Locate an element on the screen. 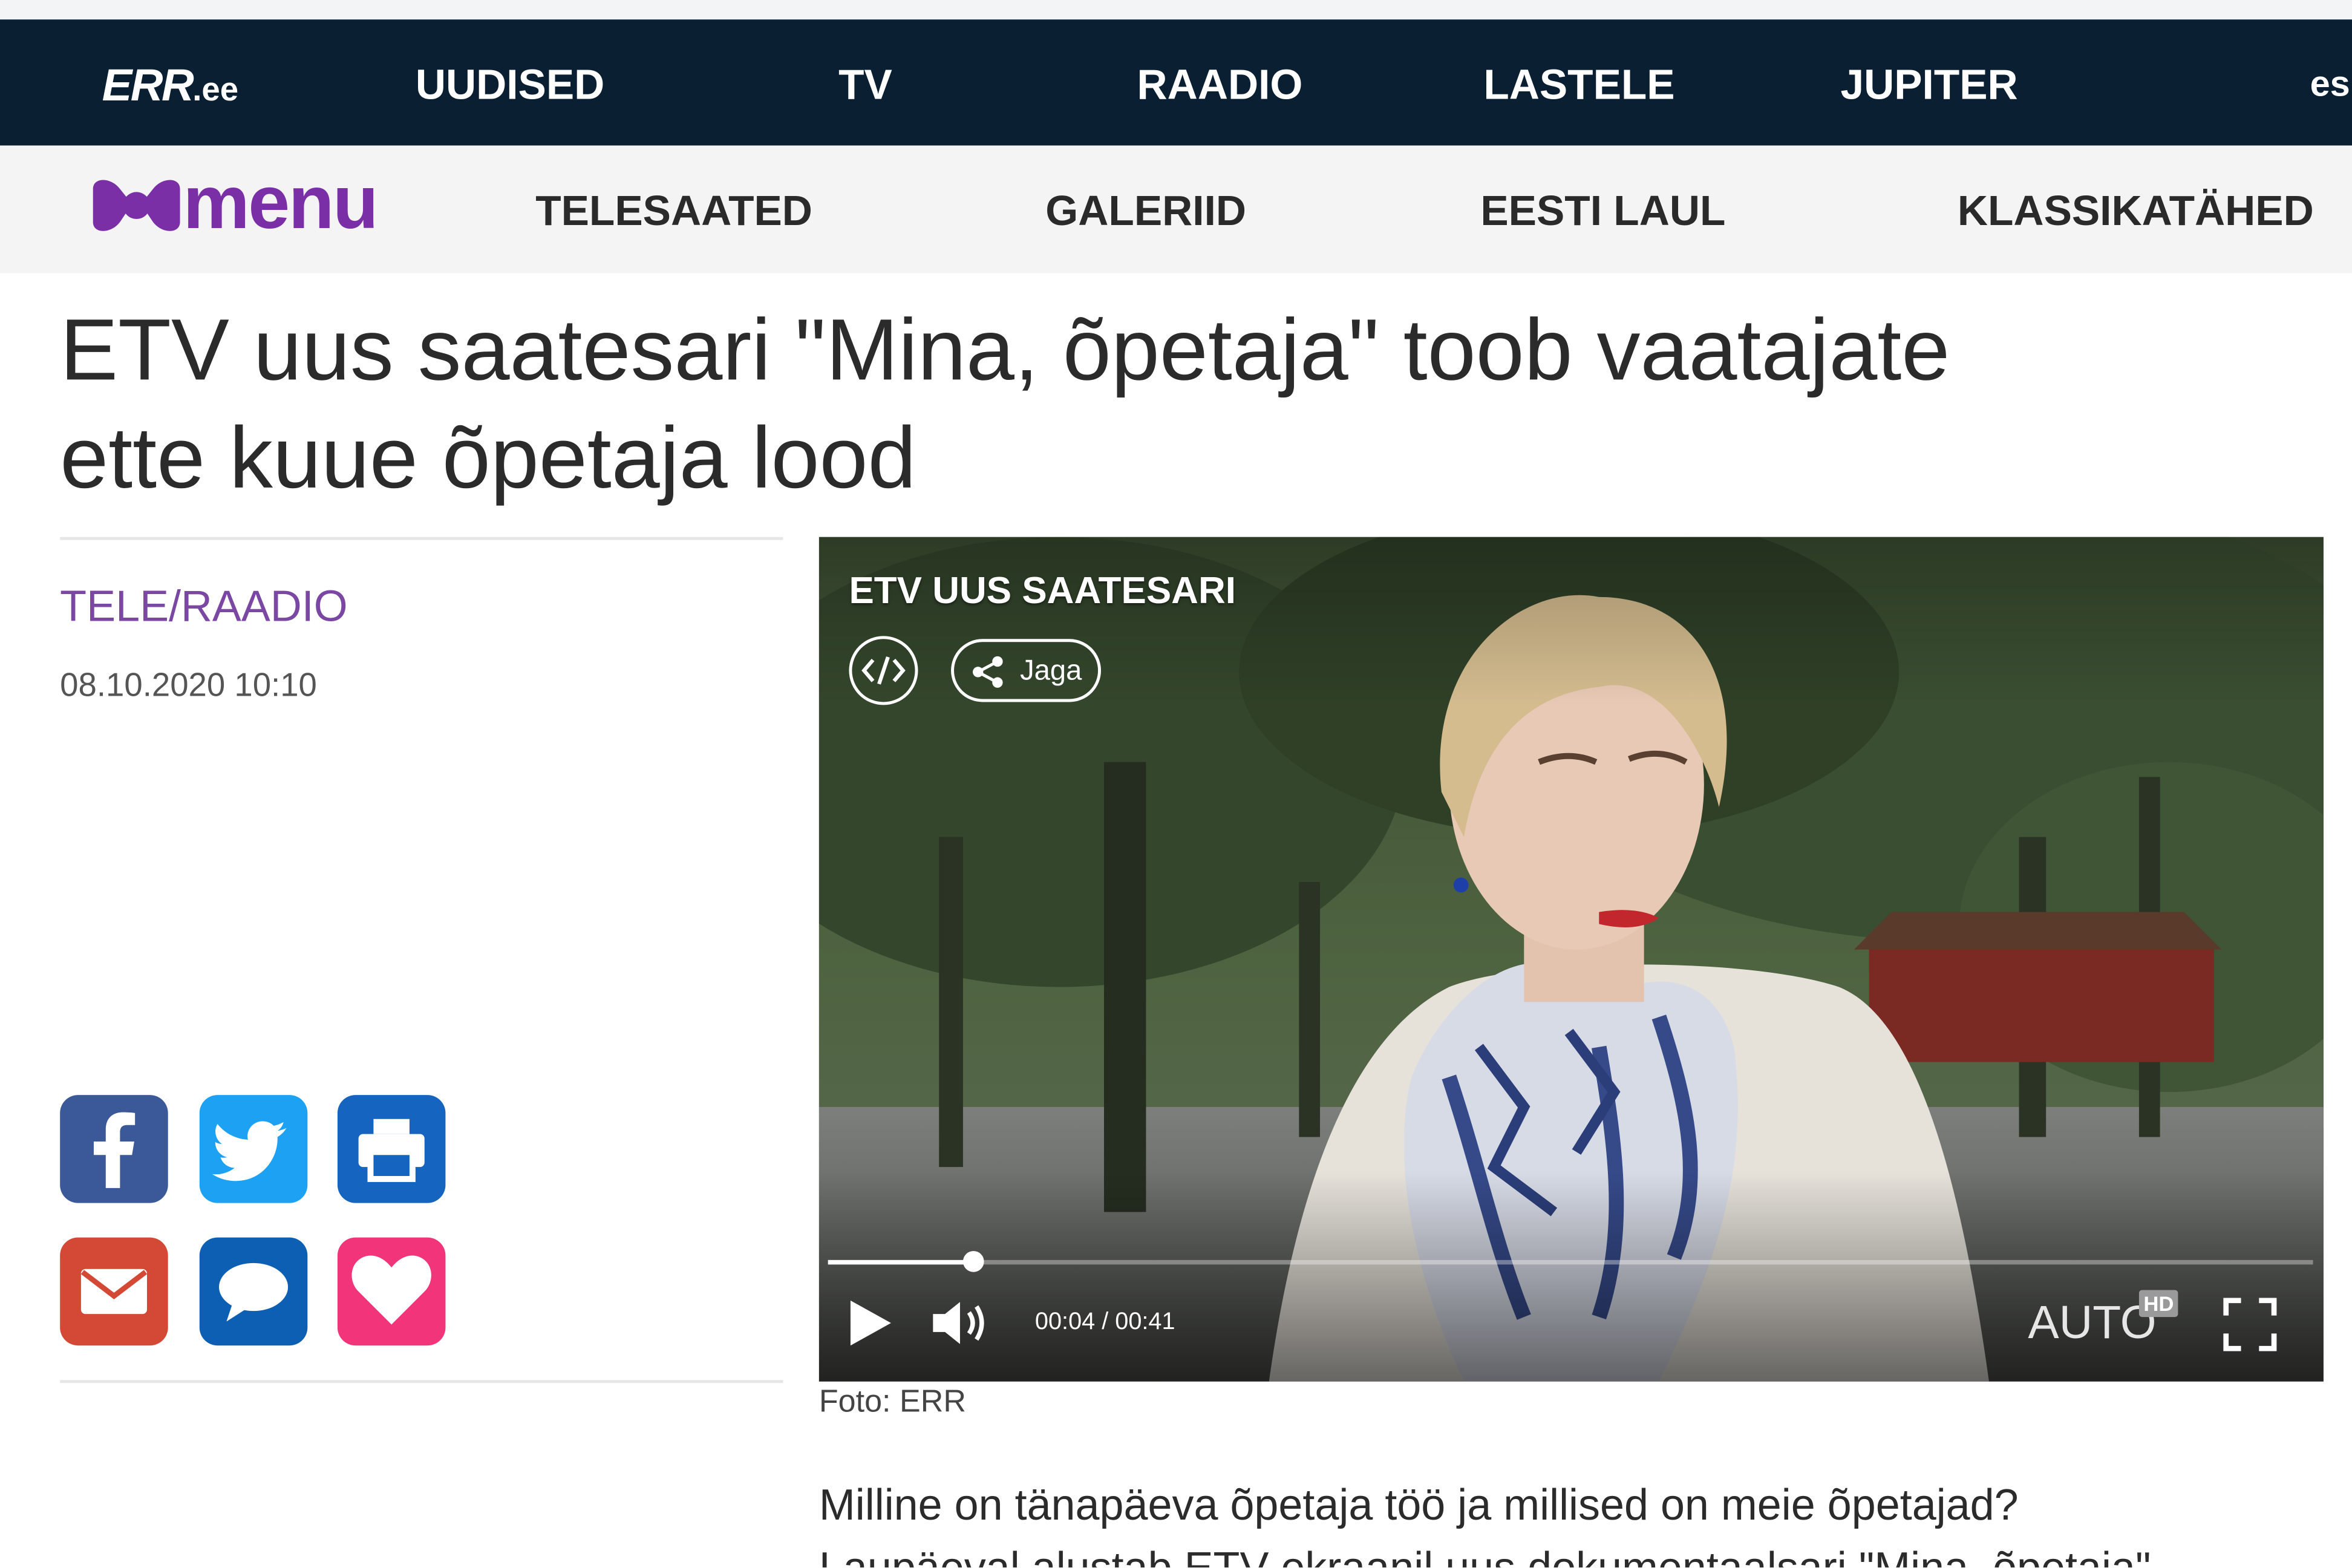 Image resolution: width=2352 pixels, height=1568 pixels. email-share-button is located at coordinates (114, 1292).